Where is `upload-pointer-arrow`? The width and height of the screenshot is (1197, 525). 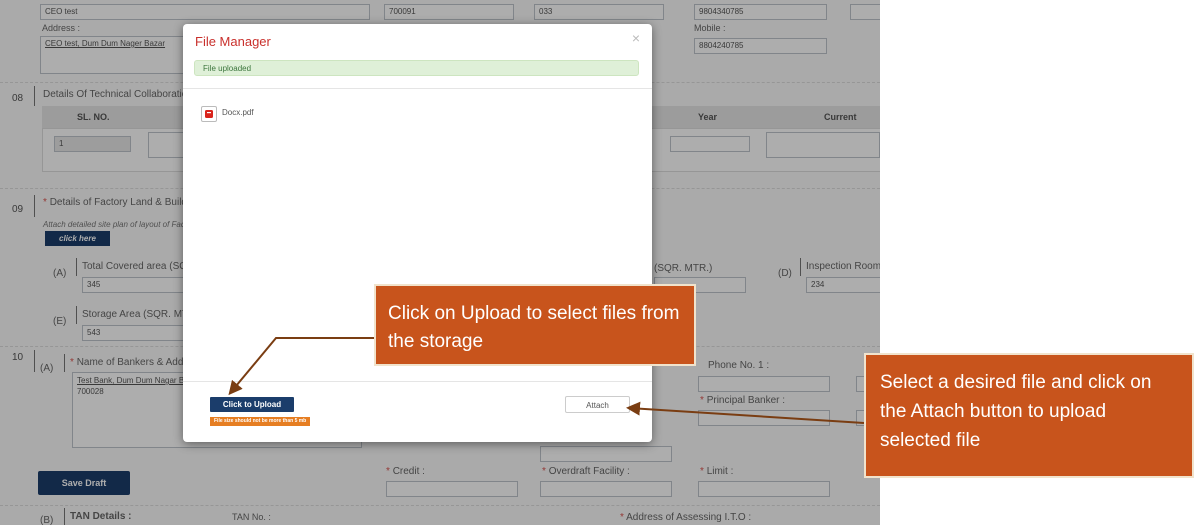 upload-pointer-arrow is located at coordinates (301, 366).